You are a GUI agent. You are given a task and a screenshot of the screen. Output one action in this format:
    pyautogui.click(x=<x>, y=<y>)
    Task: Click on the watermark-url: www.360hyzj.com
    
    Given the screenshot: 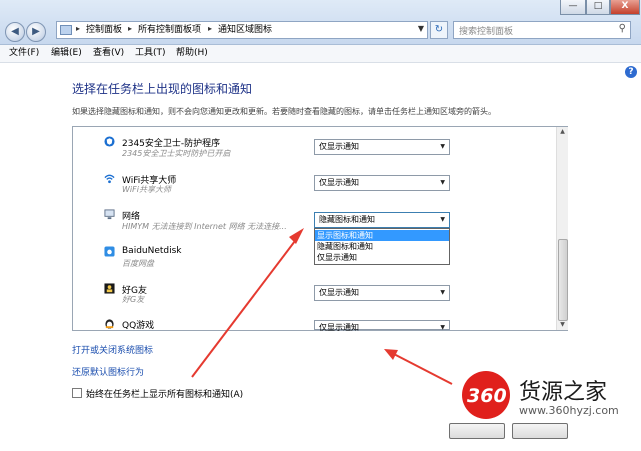 What is the action you would take?
    pyautogui.click(x=569, y=410)
    